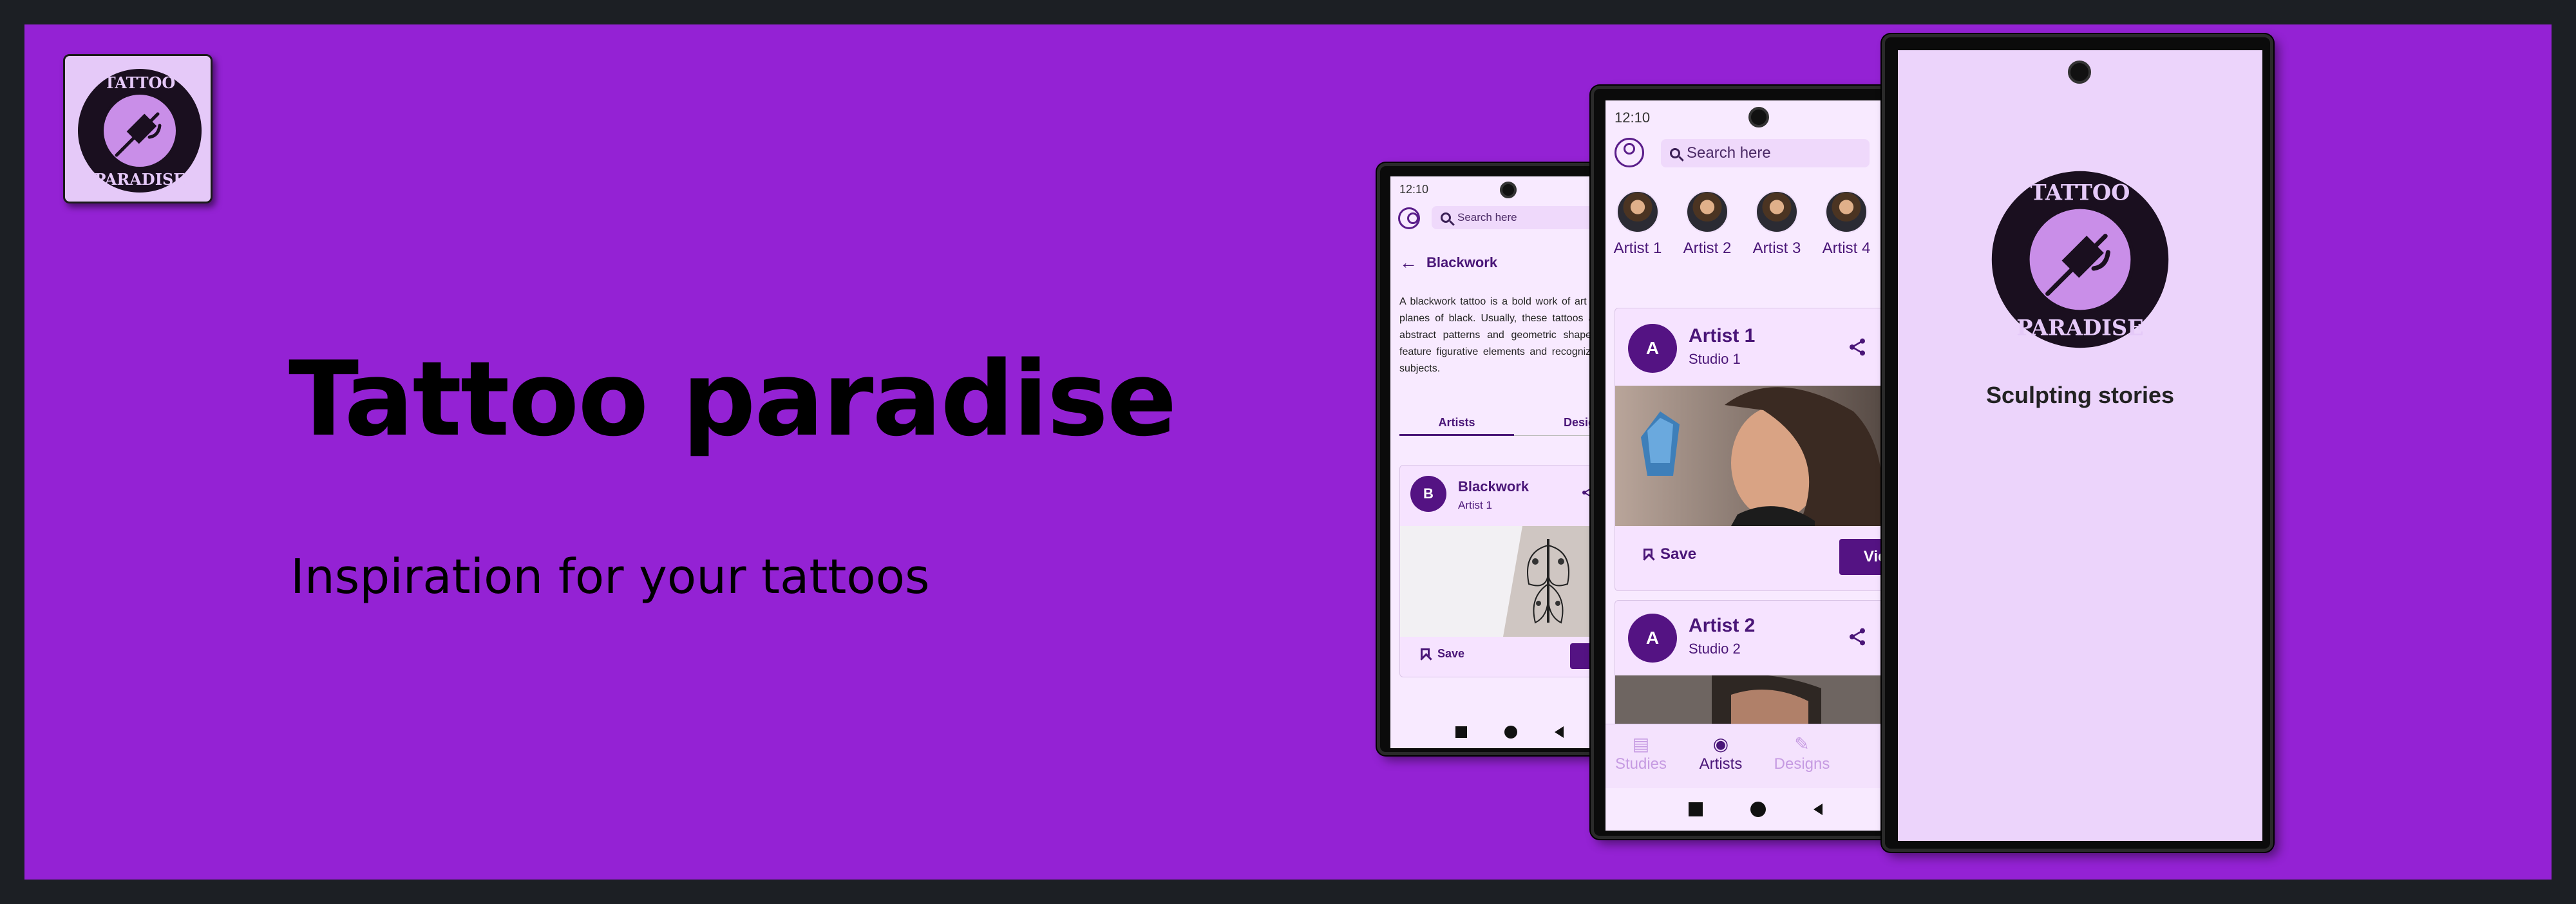  What do you see at coordinates (1847, 249) in the screenshot?
I see `artist-chip-label: Artist 4` at bounding box center [1847, 249].